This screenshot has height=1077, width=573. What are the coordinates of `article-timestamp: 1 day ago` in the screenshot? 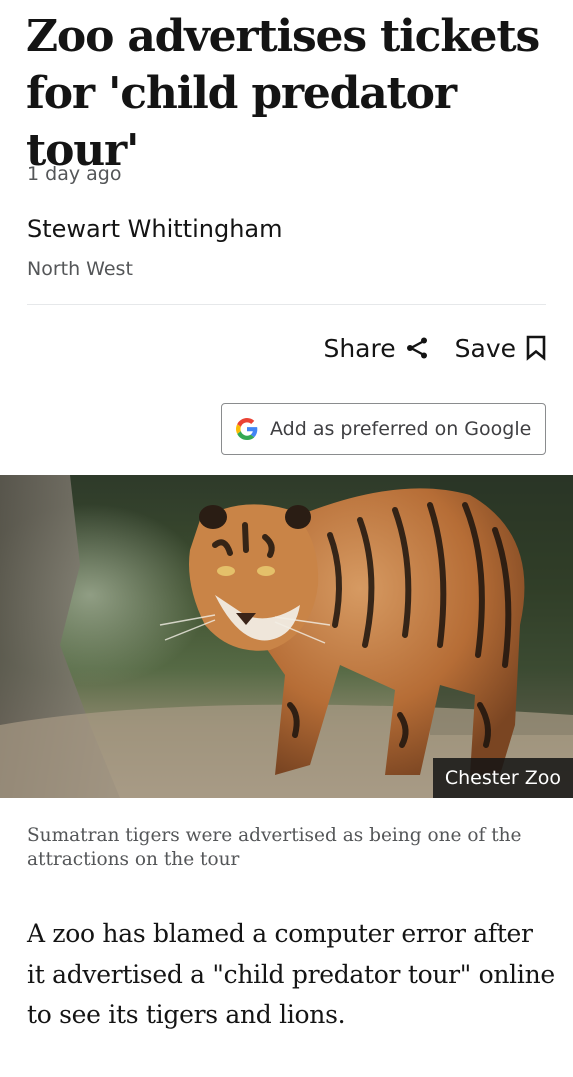 It's located at (74, 174).